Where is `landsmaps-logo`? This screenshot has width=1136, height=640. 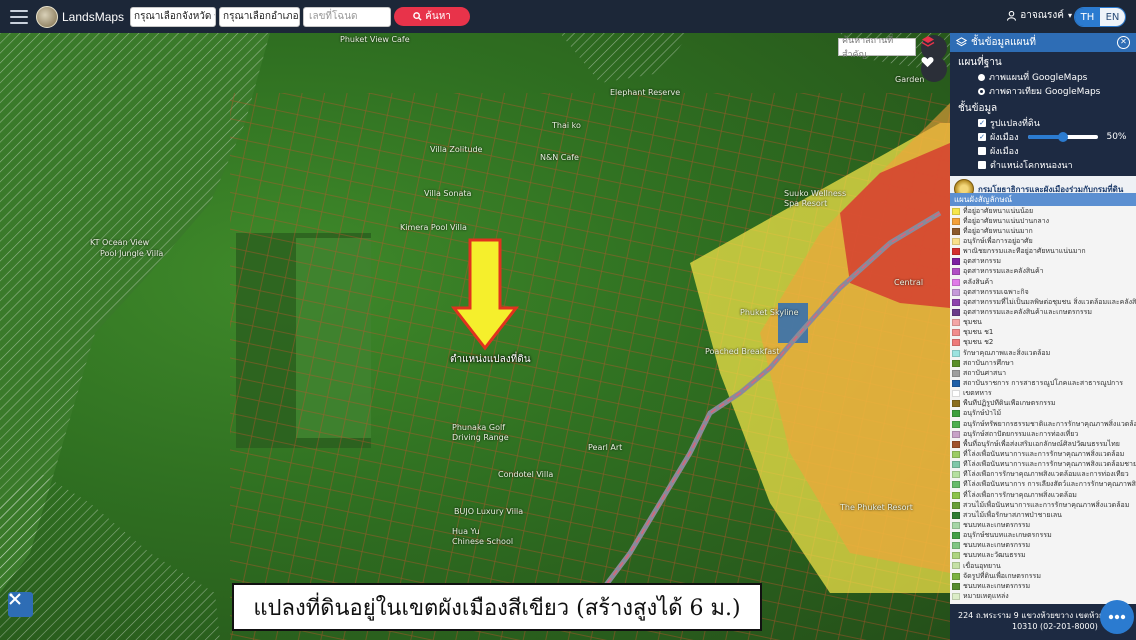 landsmaps-logo is located at coordinates (47, 16).